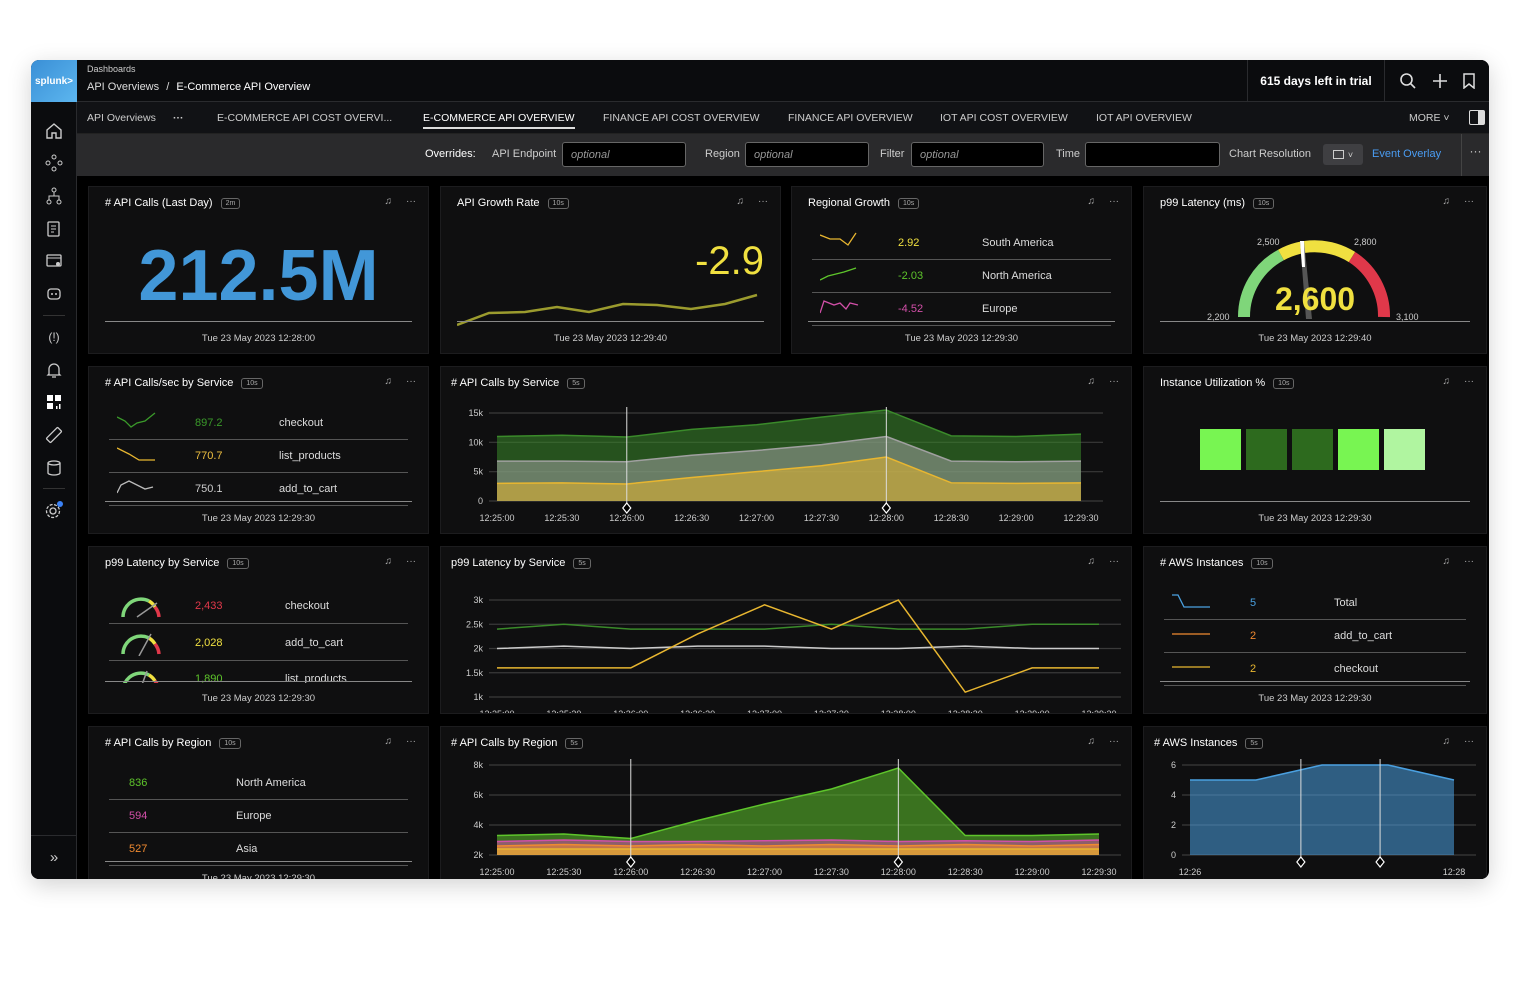 This screenshot has height=1000, width=1520. I want to click on y-tick-label: 15k, so click(475, 413).